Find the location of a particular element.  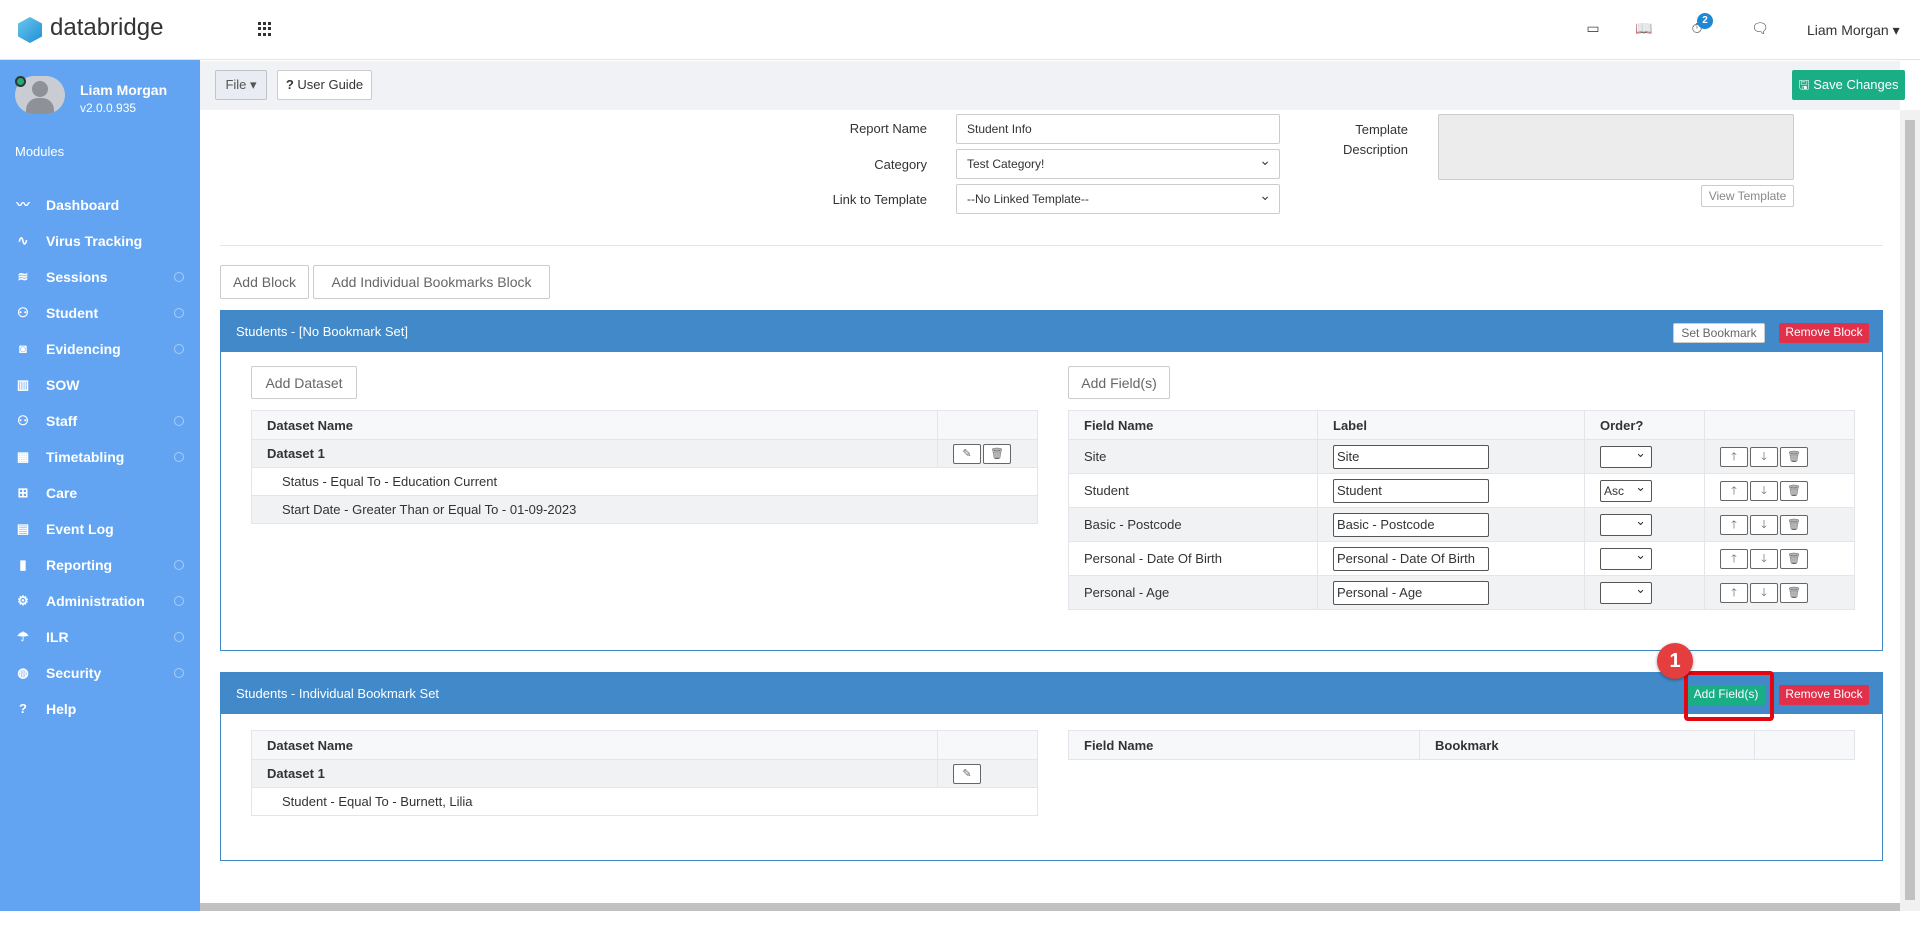

add-dataset-button: Add Dataset is located at coordinates (304, 382).